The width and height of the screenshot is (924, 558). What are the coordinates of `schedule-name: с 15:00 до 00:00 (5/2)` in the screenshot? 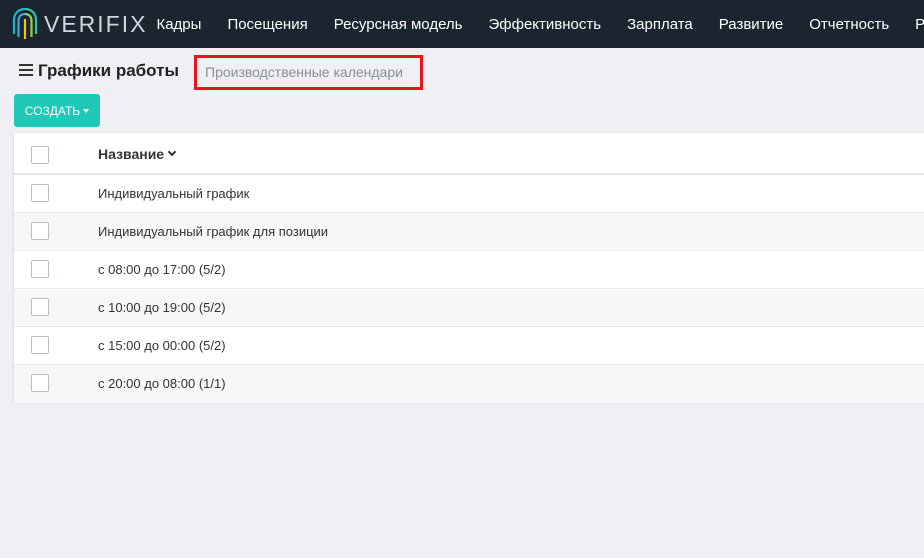 It's located at (162, 345).